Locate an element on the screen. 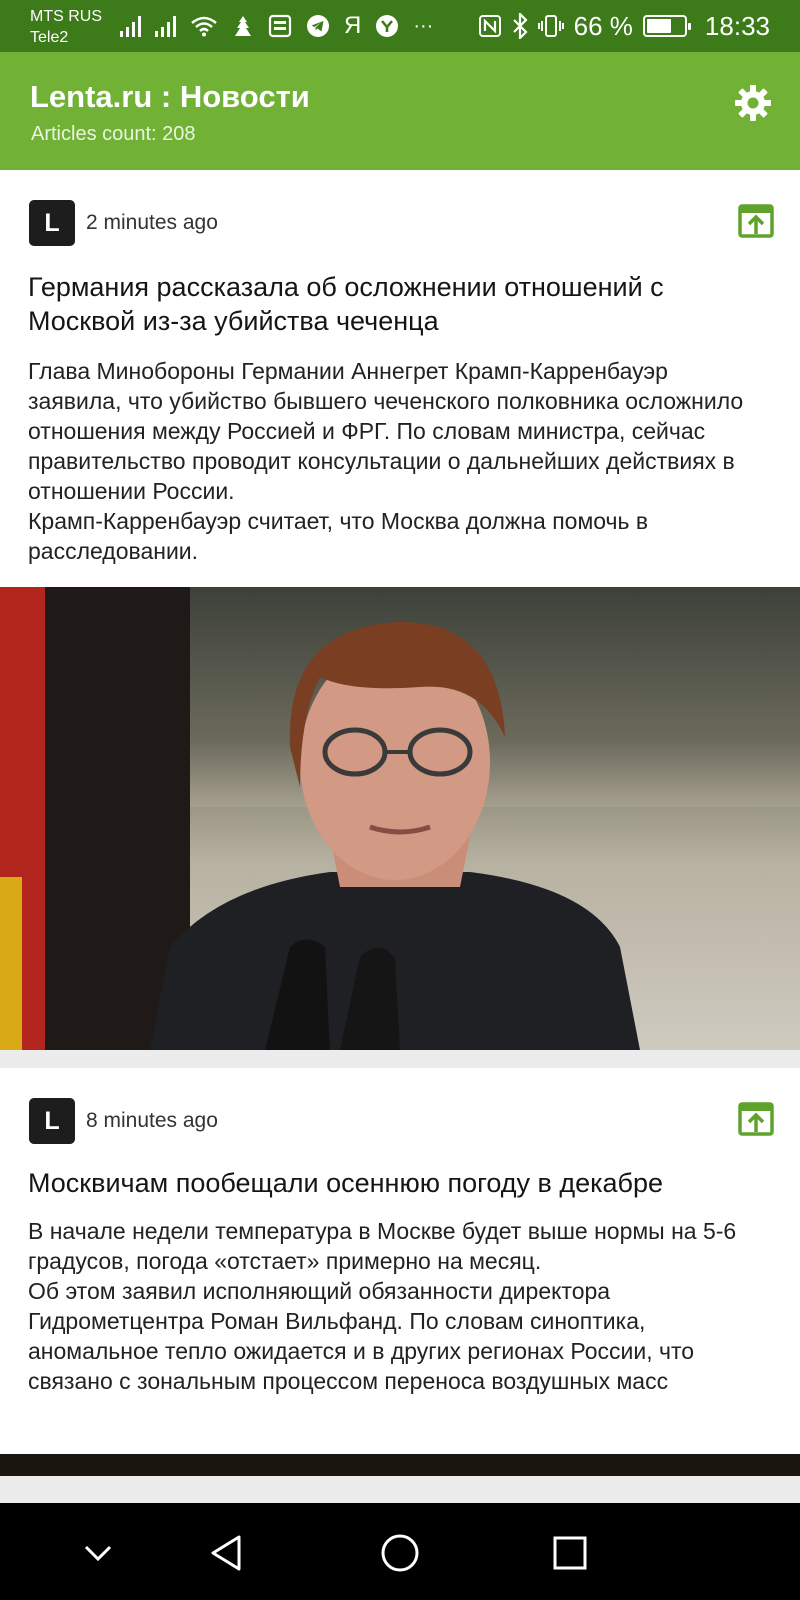  chevron-down-icon is located at coordinates (98, 1553).